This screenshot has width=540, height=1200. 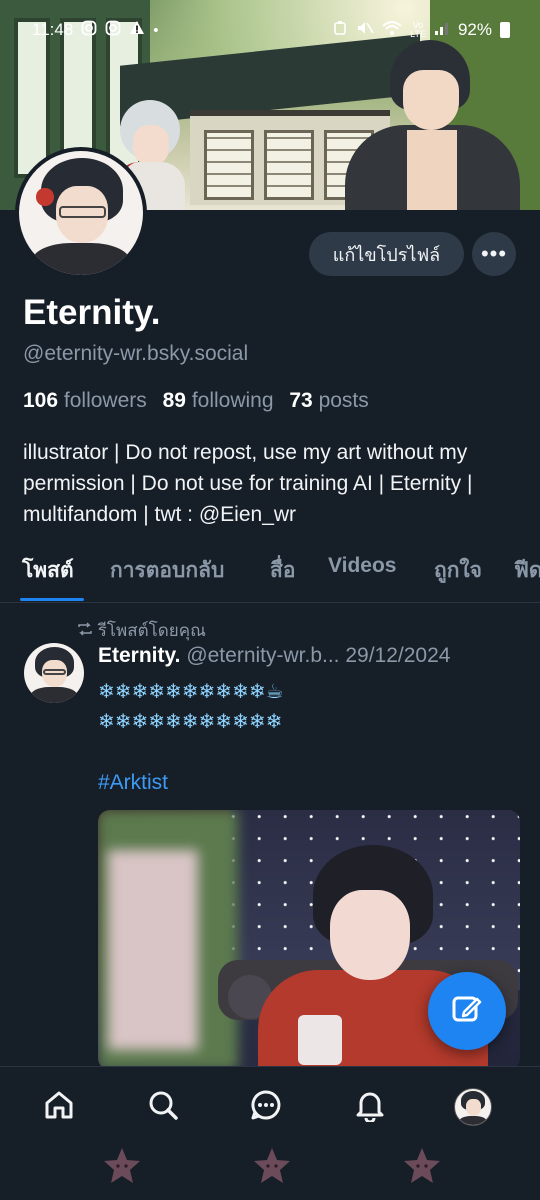 I want to click on compose-icon, so click(x=467, y=1011).